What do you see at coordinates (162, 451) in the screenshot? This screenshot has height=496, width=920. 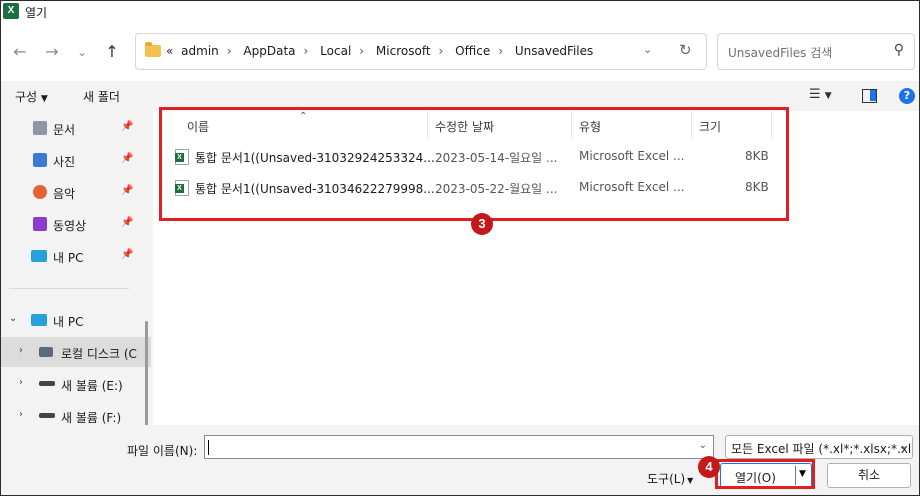 I see `filename-label: 파일 이름(N):` at bounding box center [162, 451].